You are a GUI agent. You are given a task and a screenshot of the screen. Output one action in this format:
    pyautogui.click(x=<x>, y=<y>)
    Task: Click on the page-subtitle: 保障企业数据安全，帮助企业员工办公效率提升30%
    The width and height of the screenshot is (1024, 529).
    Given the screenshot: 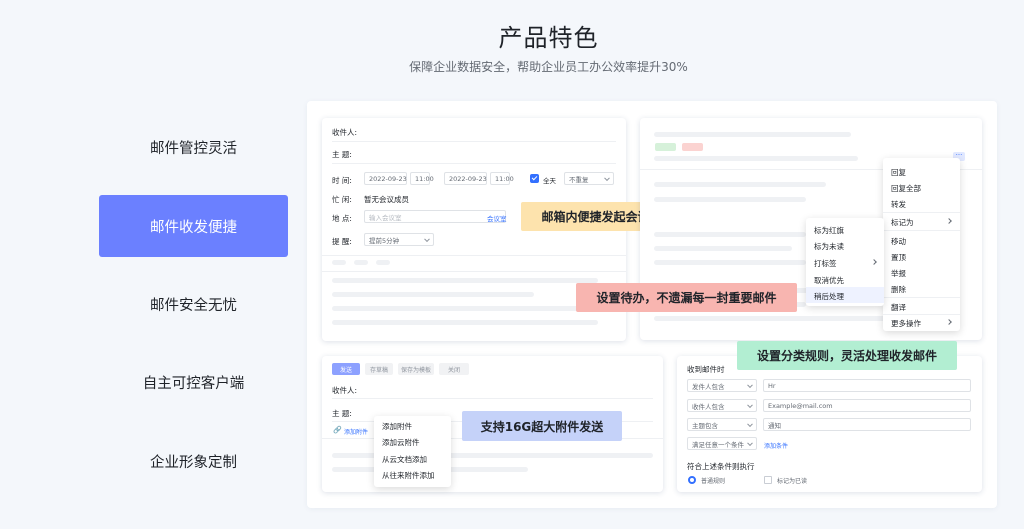 What is the action you would take?
    pyautogui.click(x=548, y=67)
    